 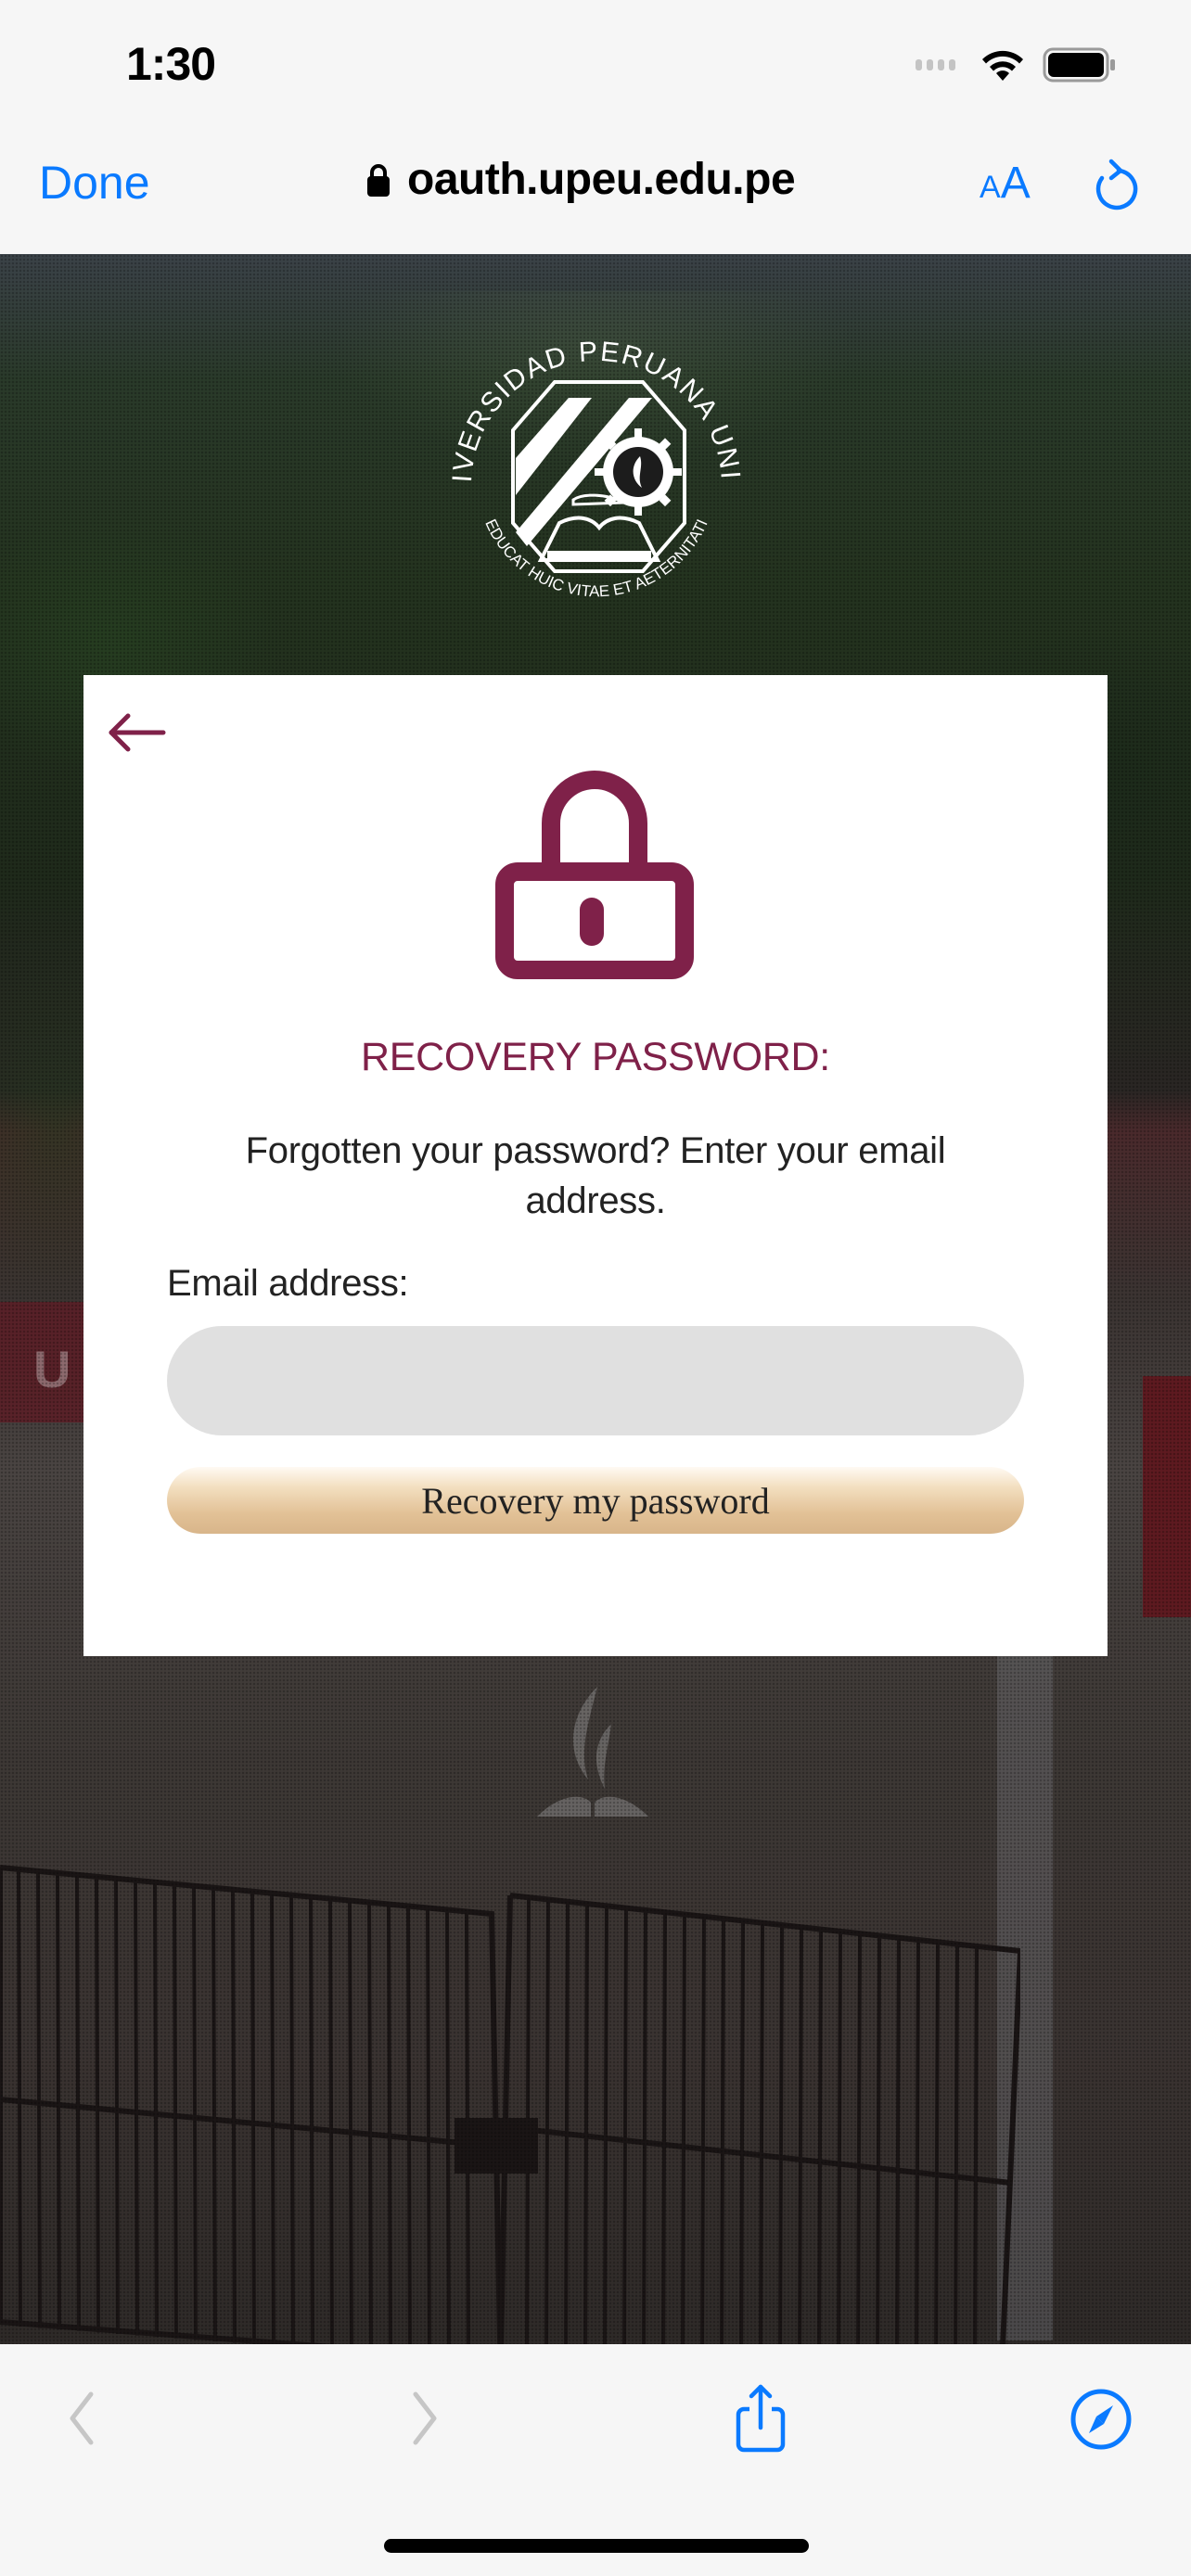 I want to click on wifi-icon, so click(x=1003, y=66).